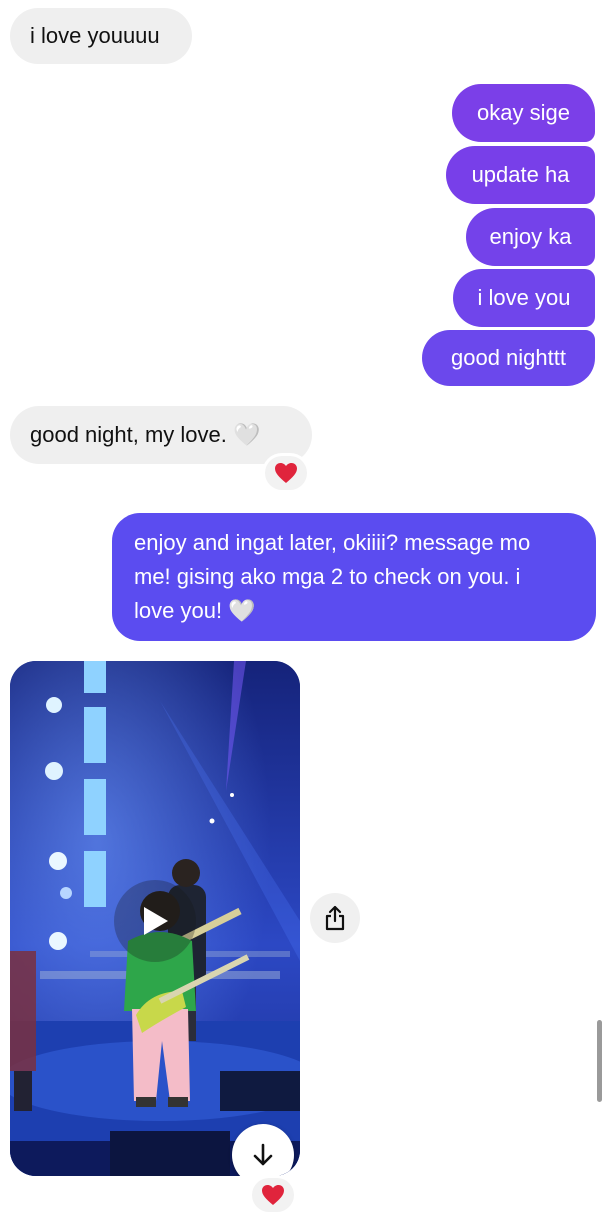  Describe the element at coordinates (263, 1154) in the screenshot. I see `arrow-down-icon` at that location.